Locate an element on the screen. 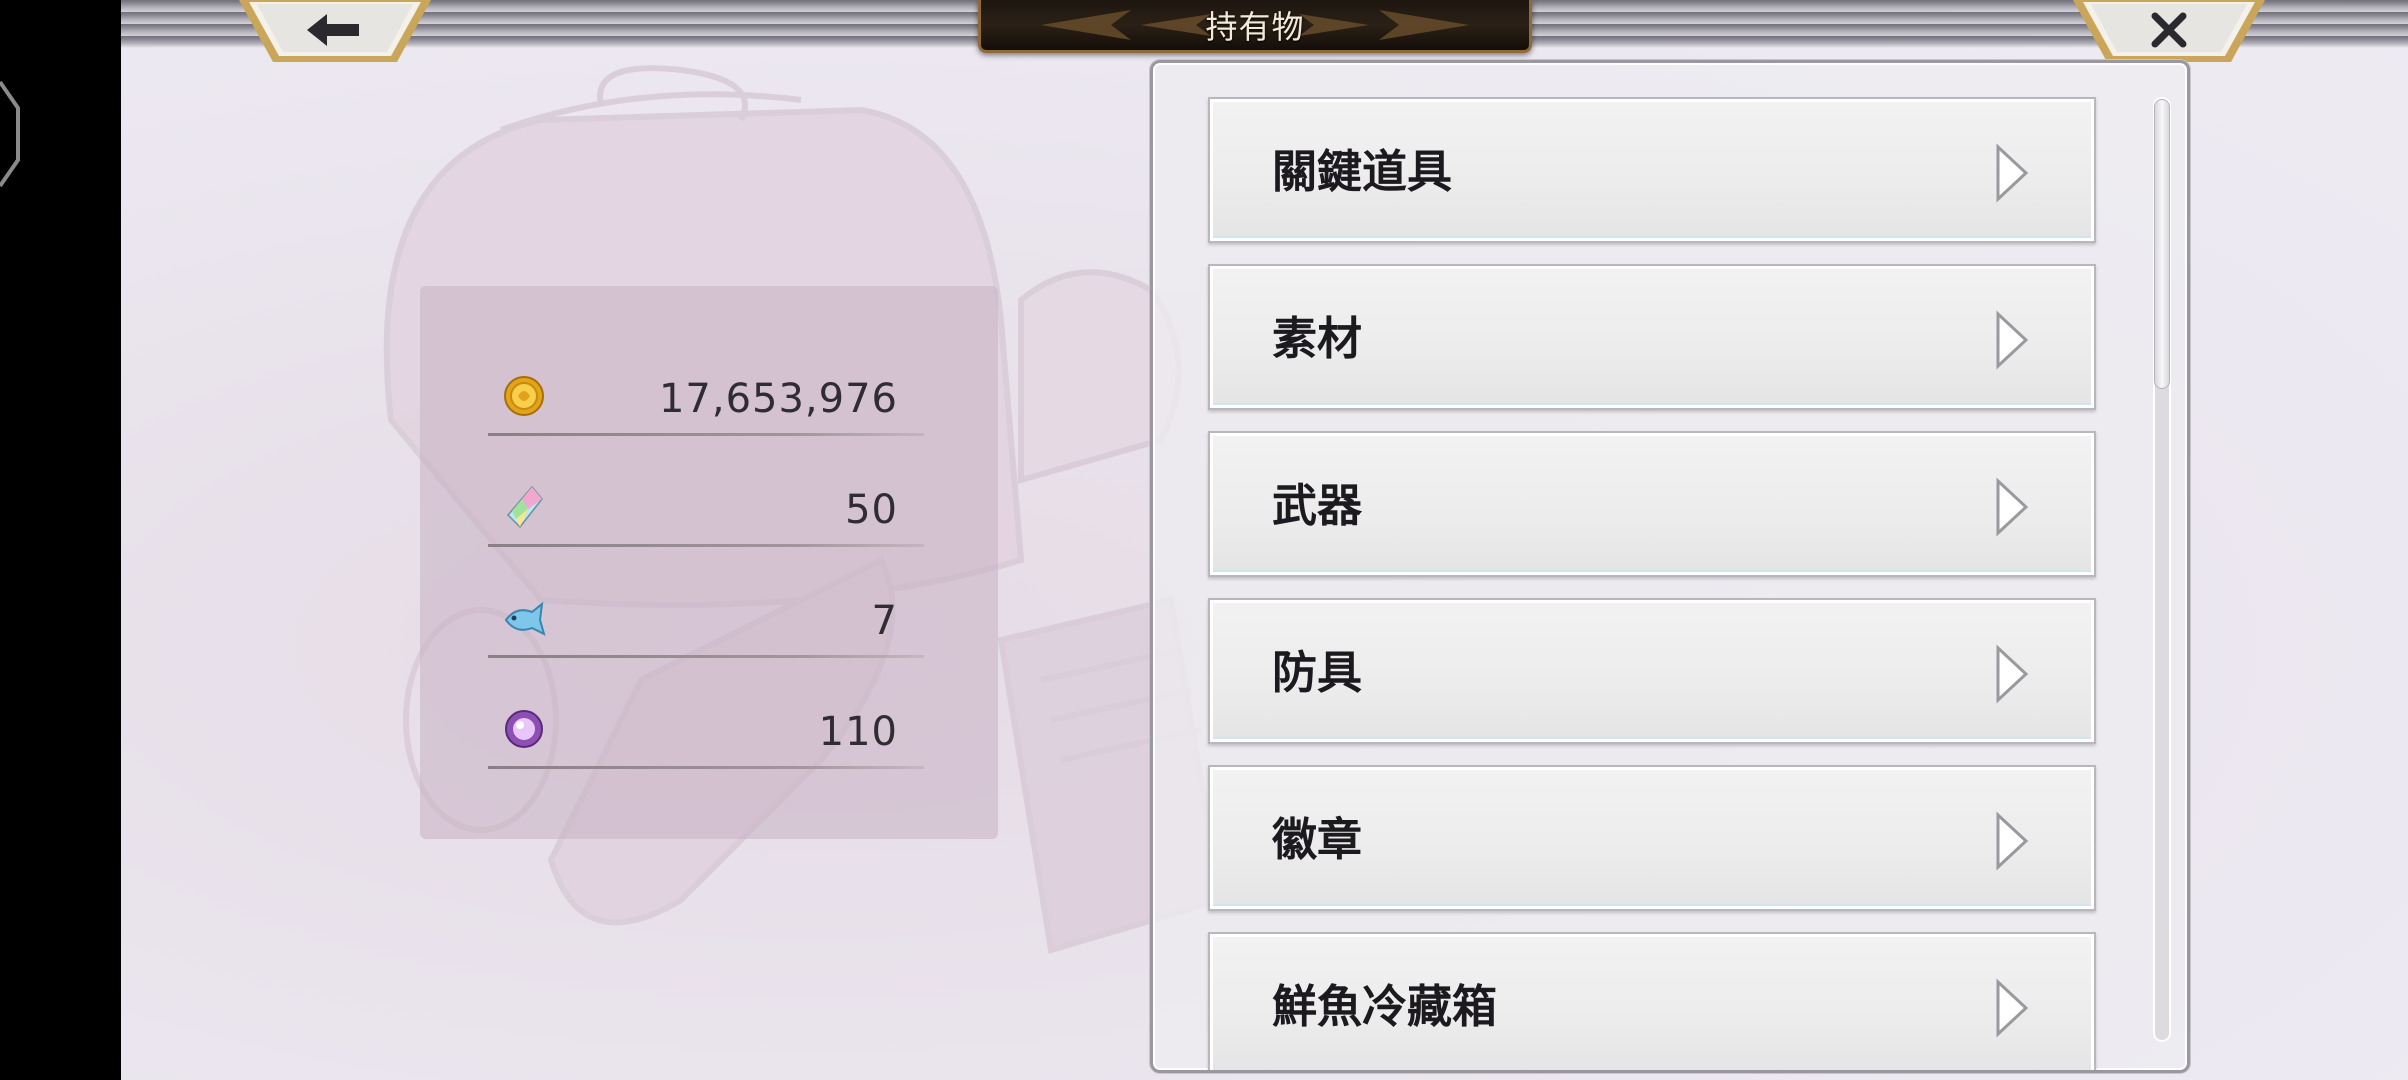 The height and width of the screenshot is (1080, 2408). menu-item-label: 武器 is located at coordinates (1317, 505).